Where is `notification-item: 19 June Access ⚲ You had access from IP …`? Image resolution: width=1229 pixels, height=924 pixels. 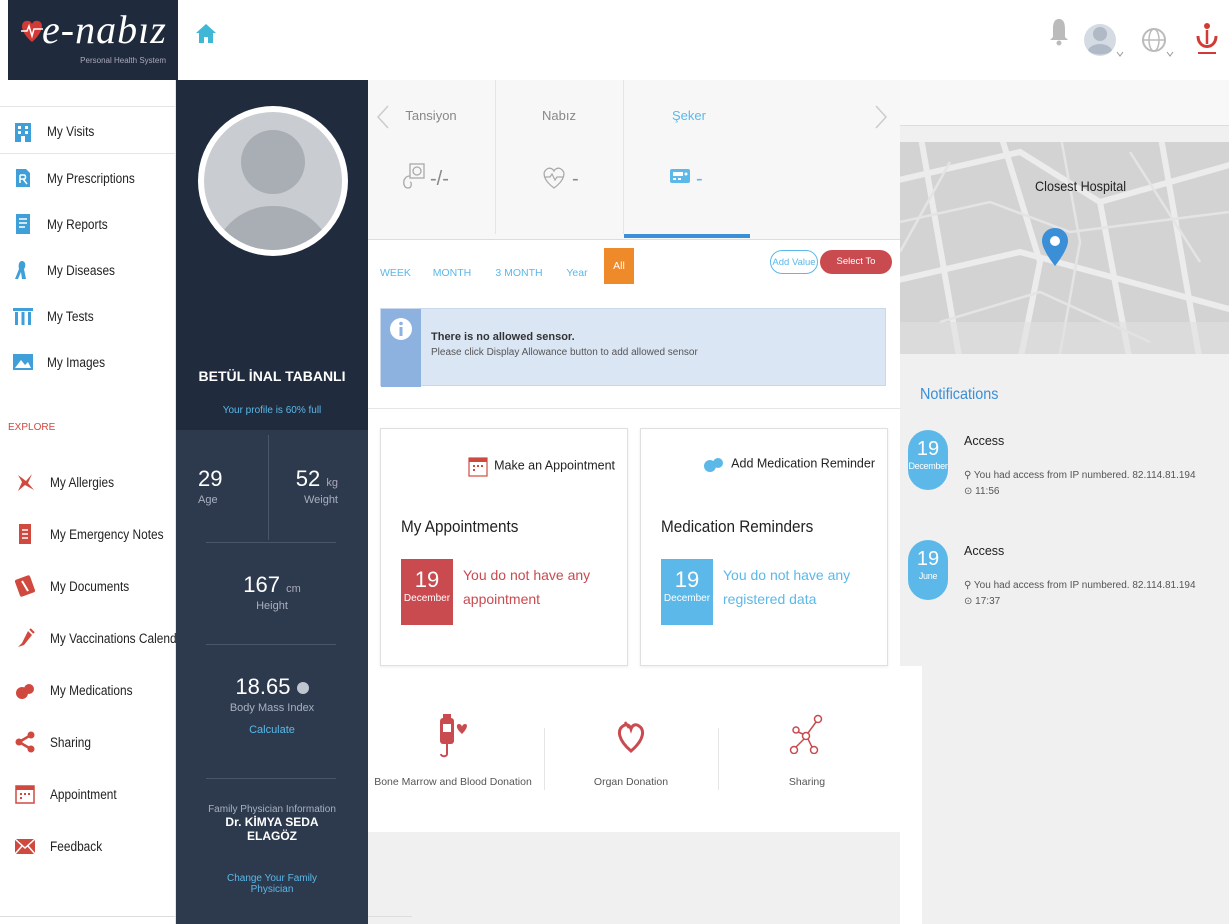 notification-item: 19 June Access ⚲ You had access from IP … is located at coordinates (1064, 585).